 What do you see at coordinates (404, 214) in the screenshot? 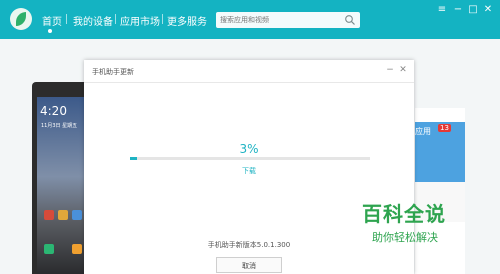
I see `watermark-title: 百科全说` at bounding box center [404, 214].